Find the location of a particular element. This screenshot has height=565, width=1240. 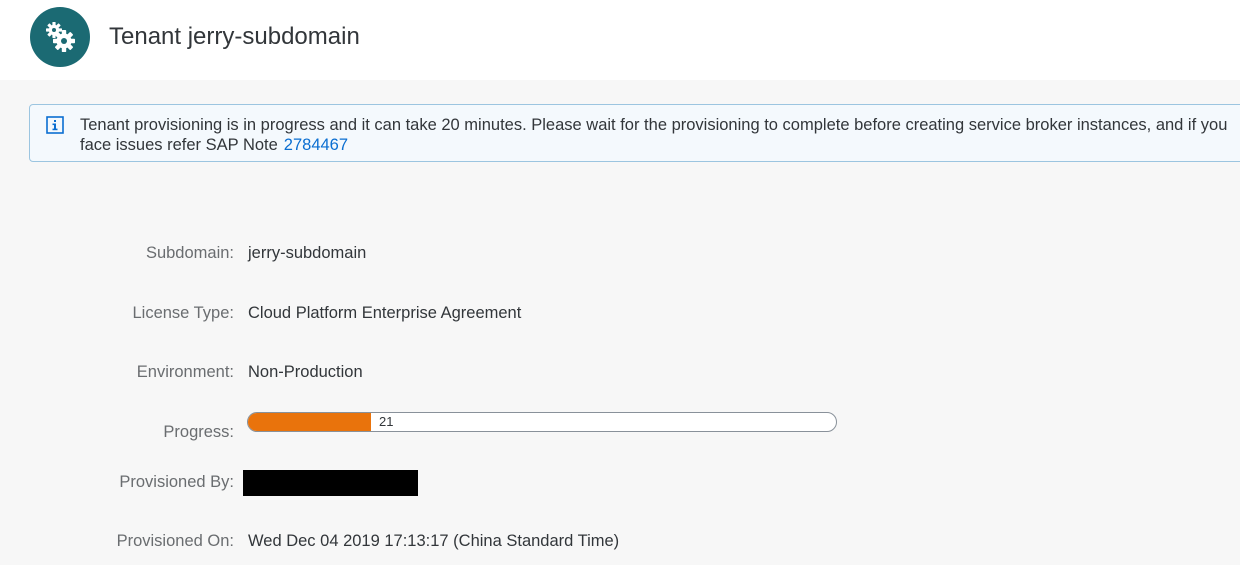

page-title: Tenant jerry-subdomain is located at coordinates (234, 36).